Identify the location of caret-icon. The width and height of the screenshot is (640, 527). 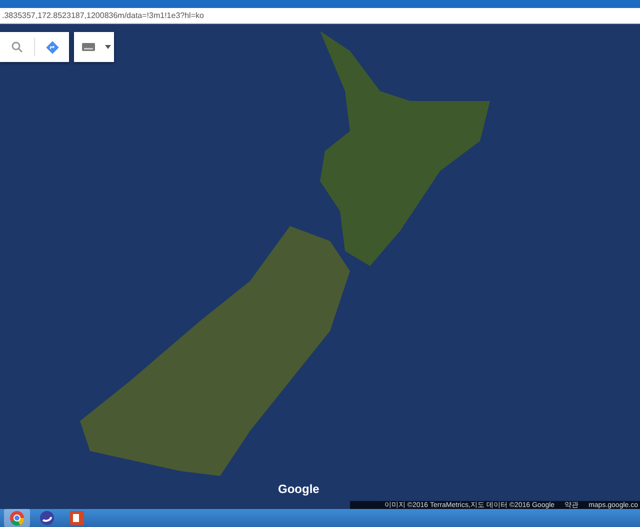
(108, 47).